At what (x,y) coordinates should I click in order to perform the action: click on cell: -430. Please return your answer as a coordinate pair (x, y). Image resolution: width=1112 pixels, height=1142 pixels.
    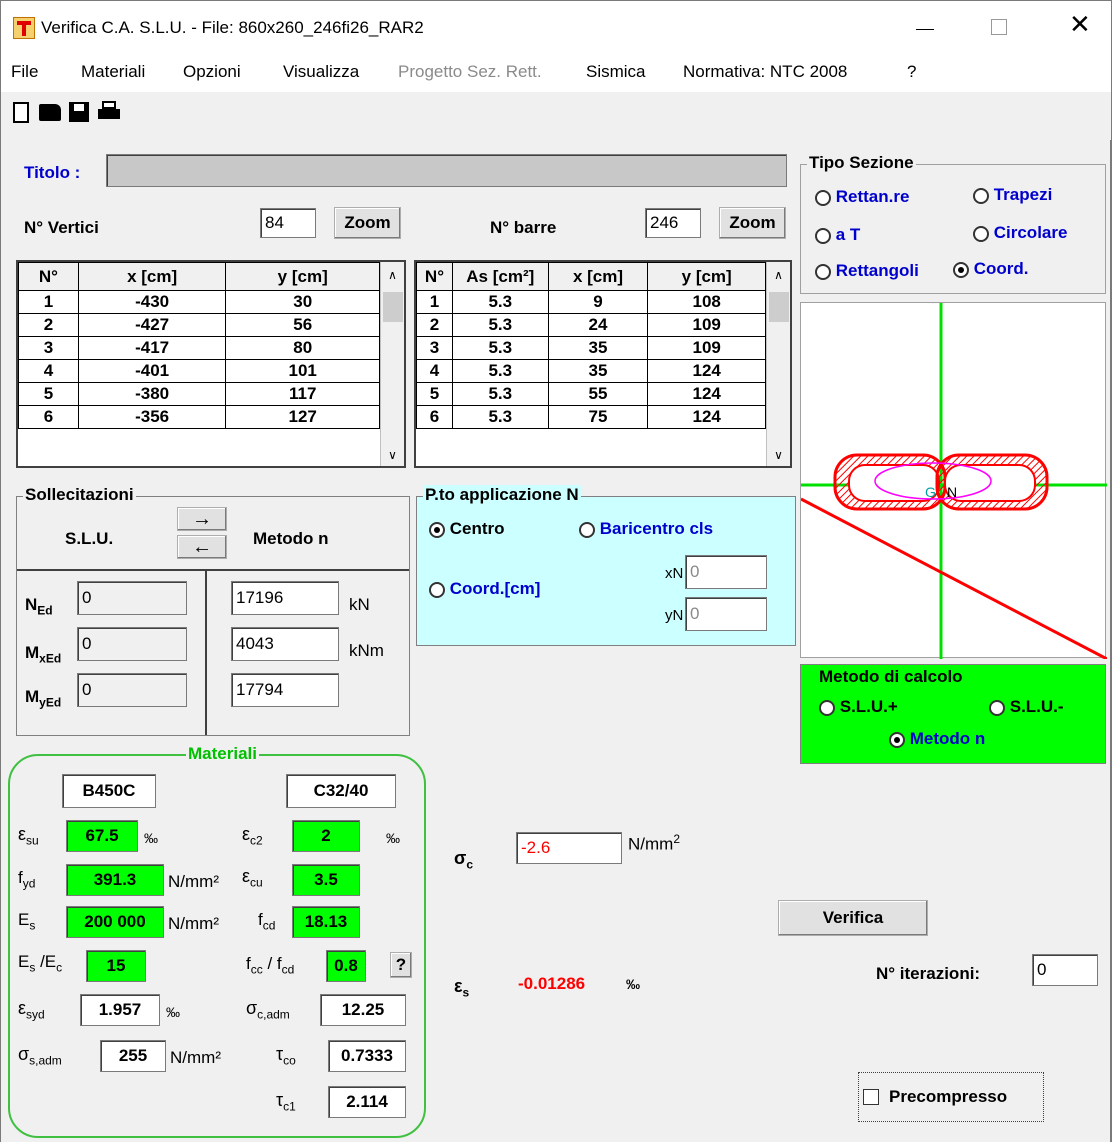
    Looking at the image, I should click on (152, 302).